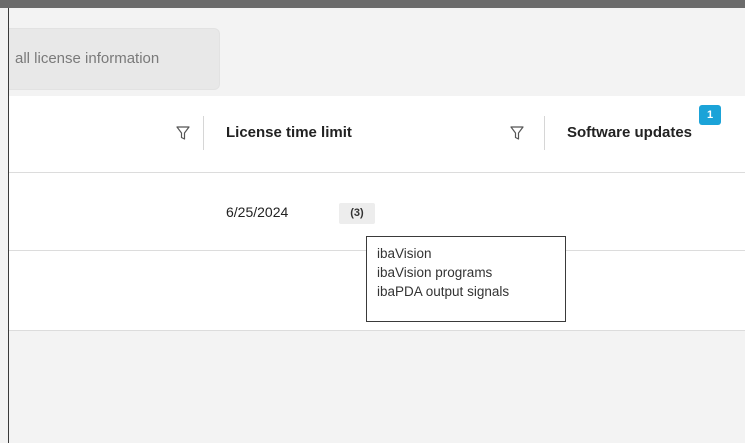 The height and width of the screenshot is (443, 745). What do you see at coordinates (710, 115) in the screenshot?
I see `software-updates-badge: 1` at bounding box center [710, 115].